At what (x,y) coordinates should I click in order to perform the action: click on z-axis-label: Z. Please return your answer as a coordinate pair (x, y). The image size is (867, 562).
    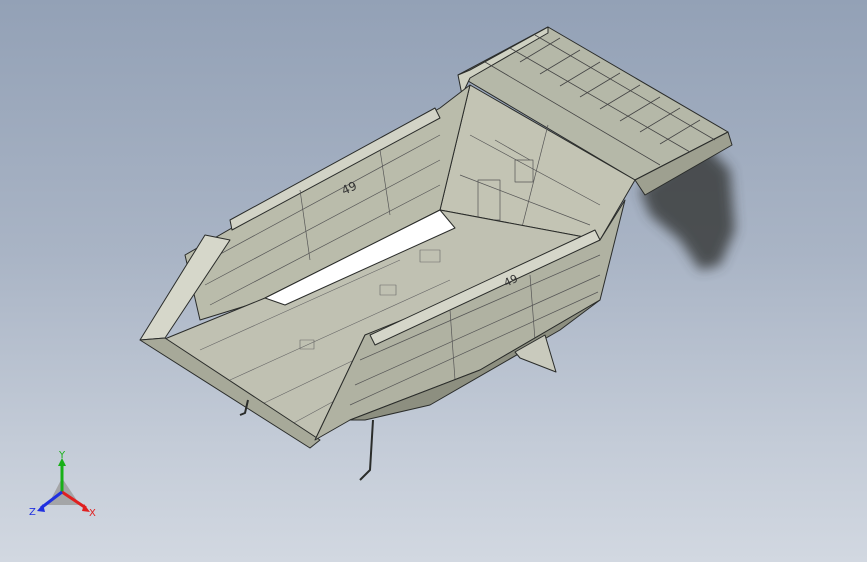
    Looking at the image, I should click on (32, 512).